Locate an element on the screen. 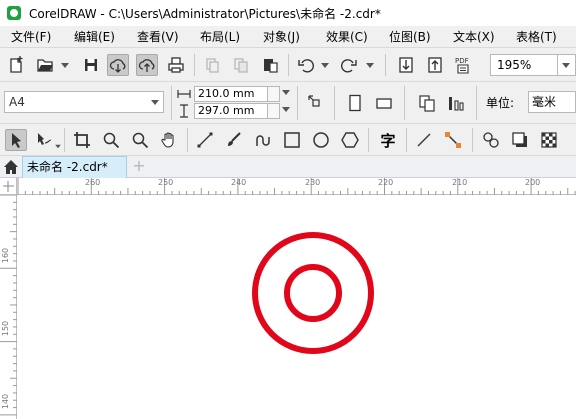 This screenshot has height=419, width=576. menu-file: 文件(F) is located at coordinates (31, 37).